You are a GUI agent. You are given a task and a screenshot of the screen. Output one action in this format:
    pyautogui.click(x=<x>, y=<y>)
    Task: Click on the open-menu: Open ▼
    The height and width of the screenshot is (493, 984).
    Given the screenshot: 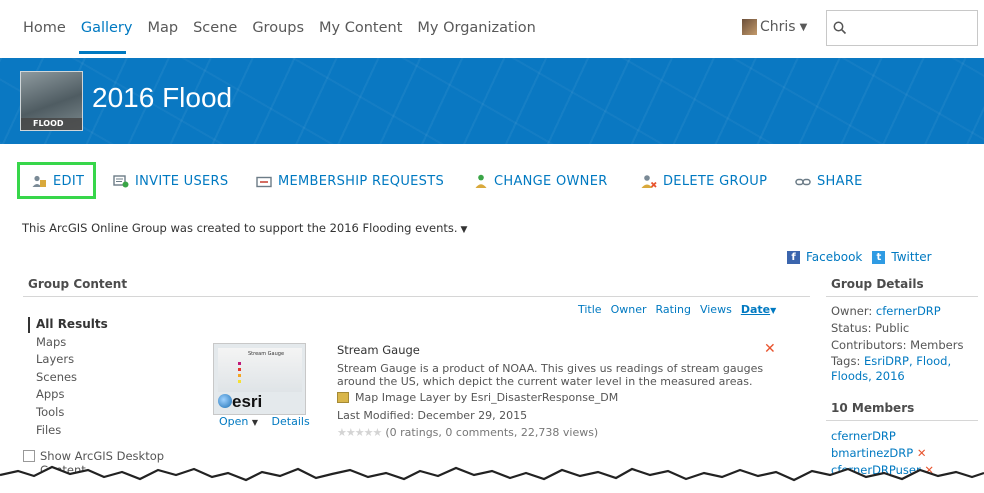 What is the action you would take?
    pyautogui.click(x=238, y=421)
    